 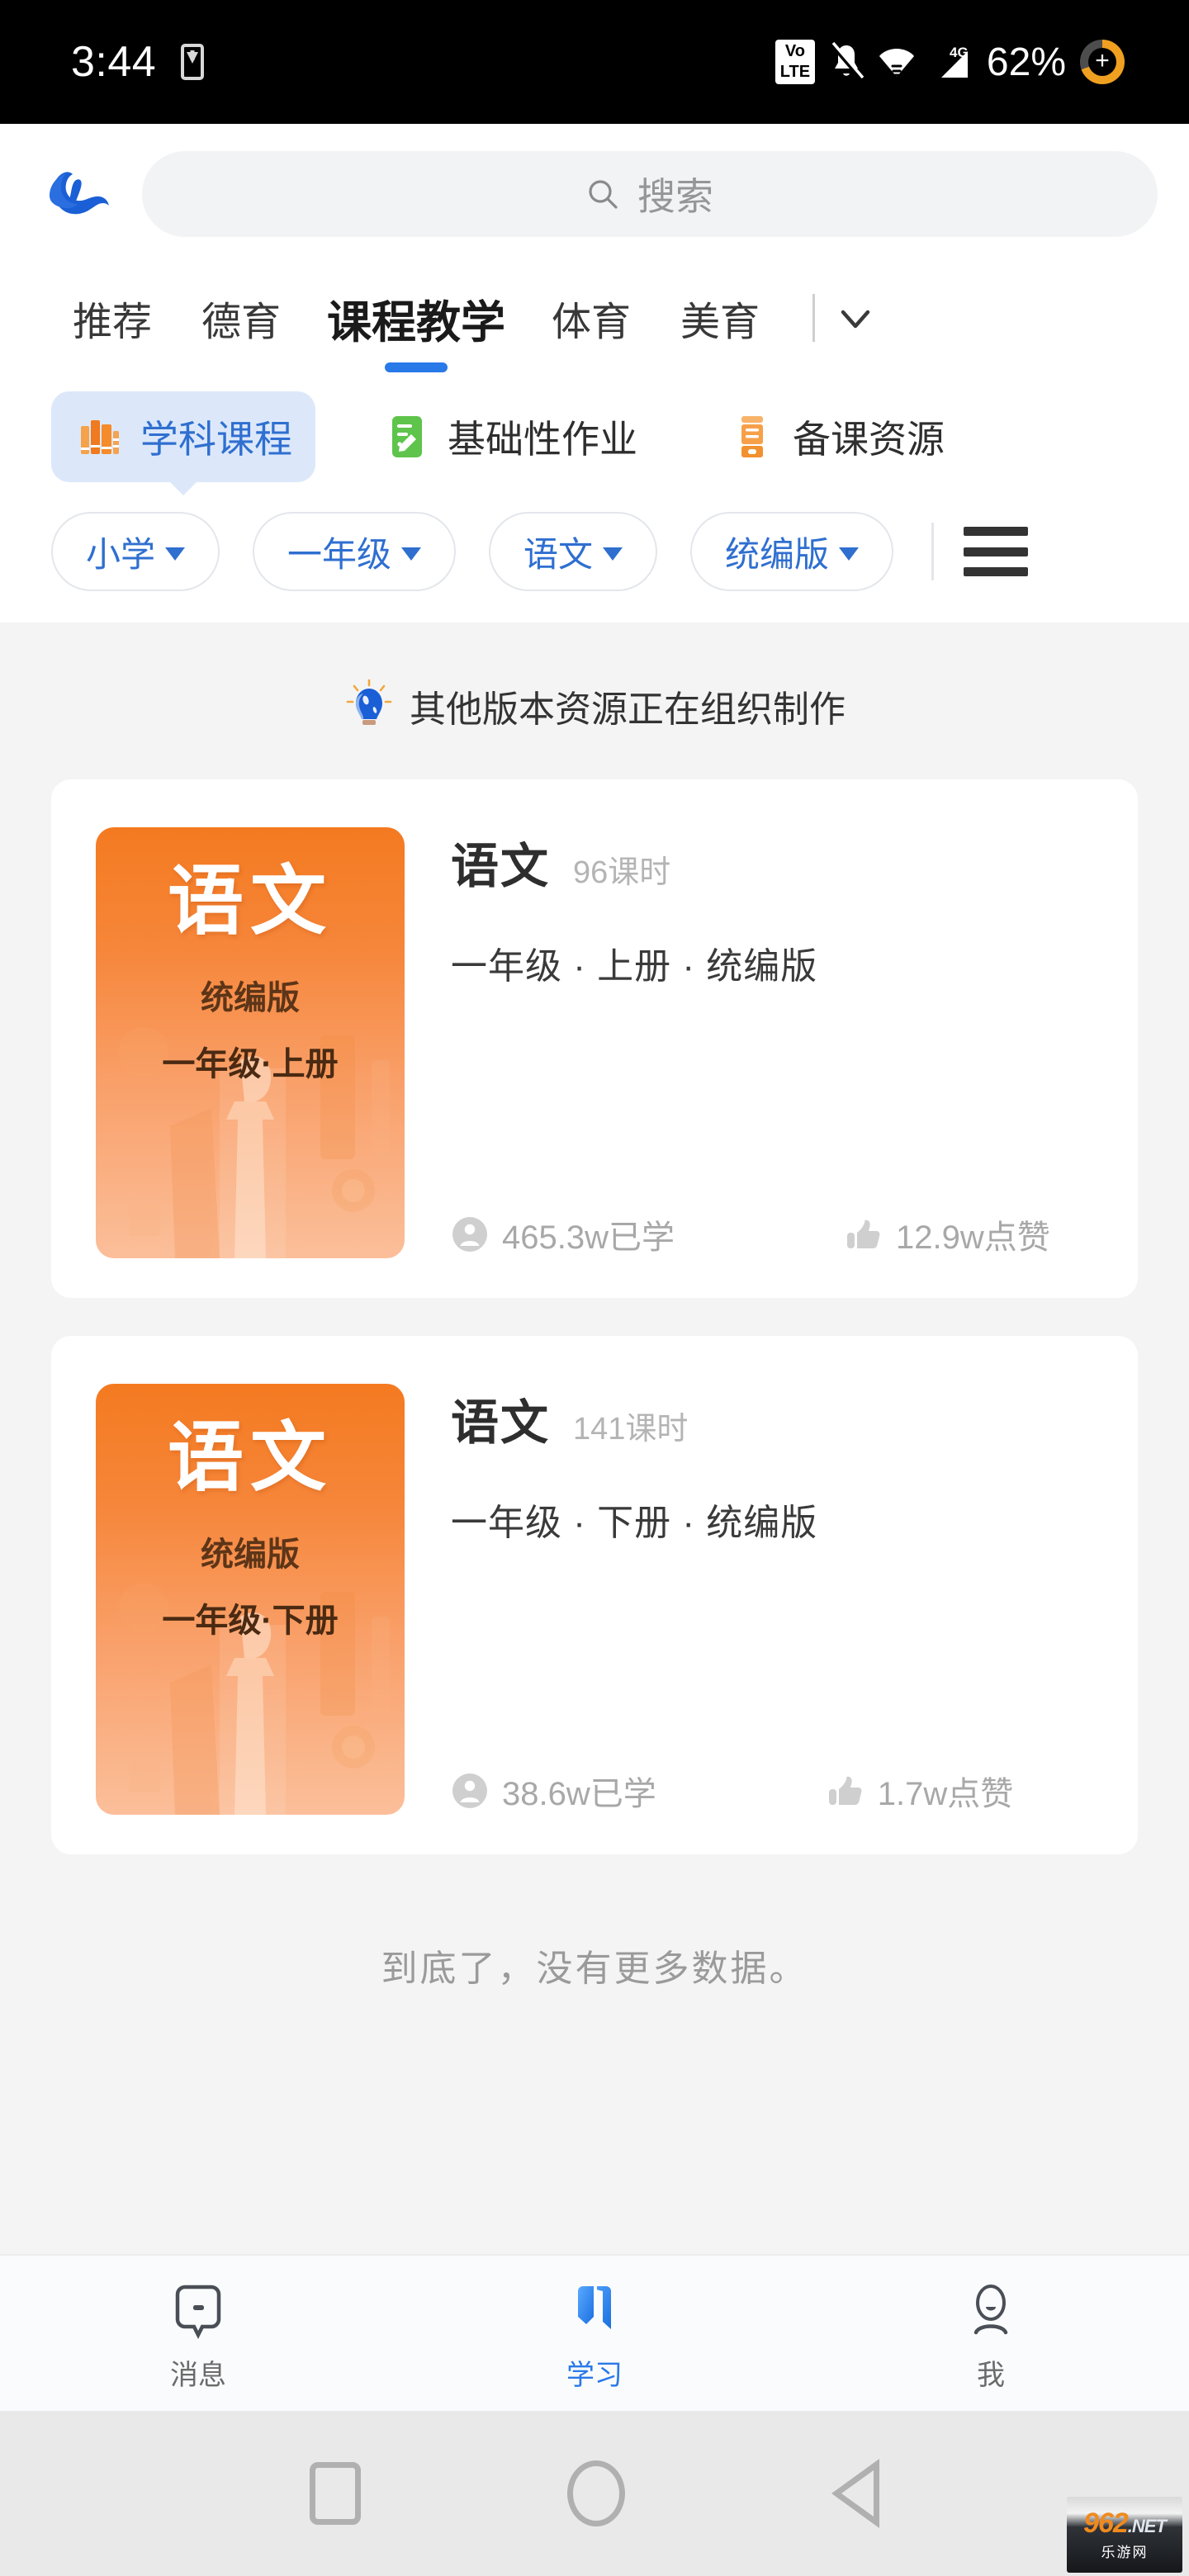 I want to click on notice-text: 其他版本资源正在组织制作, so click(x=628, y=709).